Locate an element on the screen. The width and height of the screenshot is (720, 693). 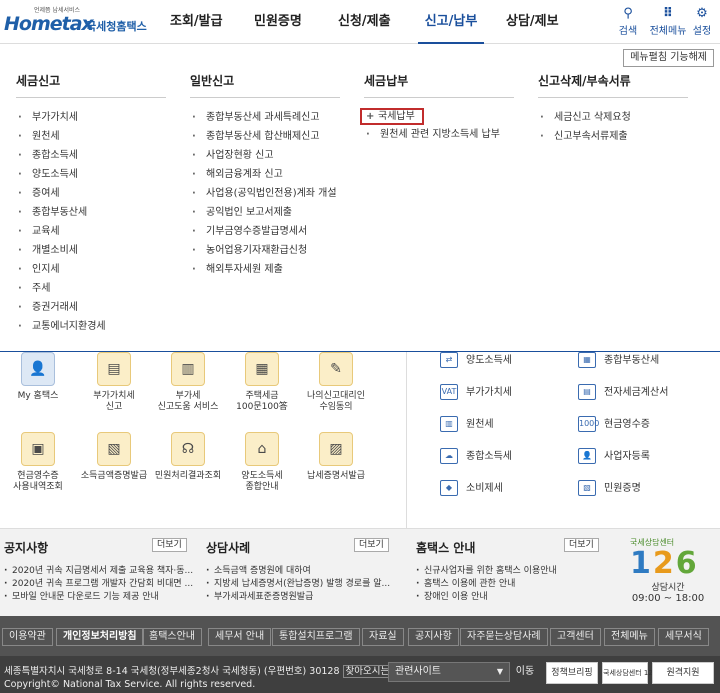
document-icon: ▧ is located at coordinates (587, 488).